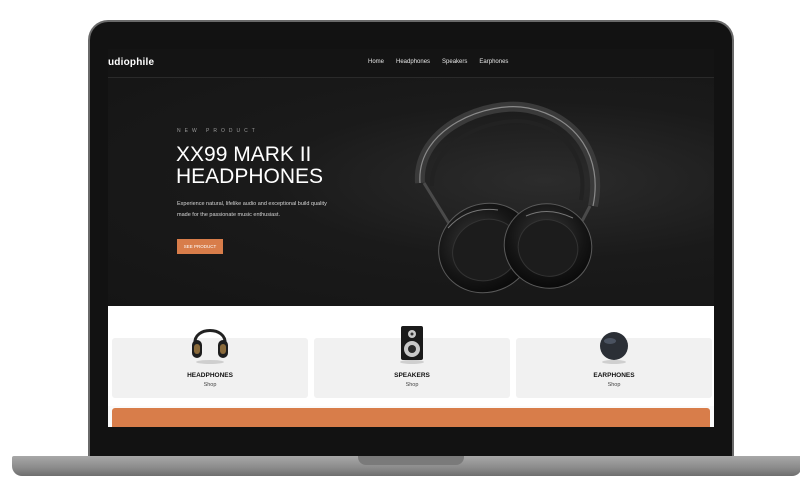  Describe the element at coordinates (438, 62) in the screenshot. I see `nav-links: Home Headphones Speakers Earphones` at that location.